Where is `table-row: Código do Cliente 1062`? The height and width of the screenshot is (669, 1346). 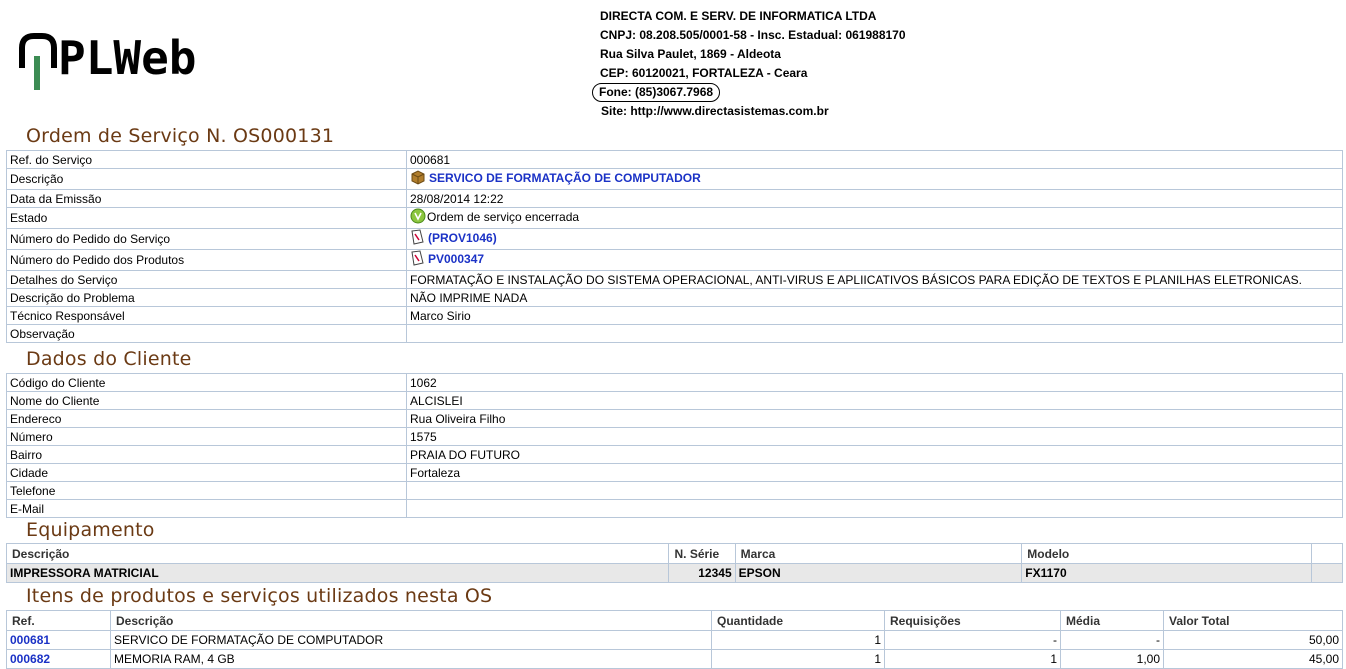
table-row: Código do Cliente 1062 is located at coordinates (674, 382).